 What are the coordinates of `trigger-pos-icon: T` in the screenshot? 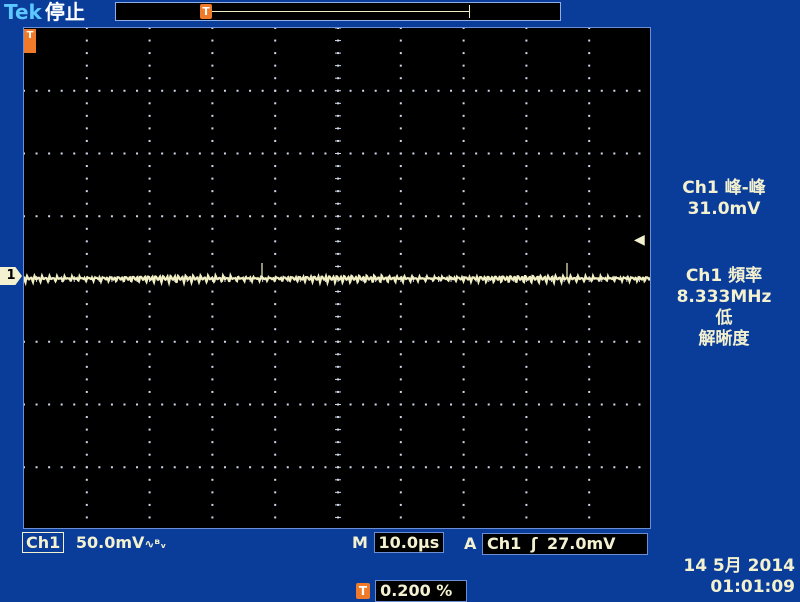 It's located at (363, 591).